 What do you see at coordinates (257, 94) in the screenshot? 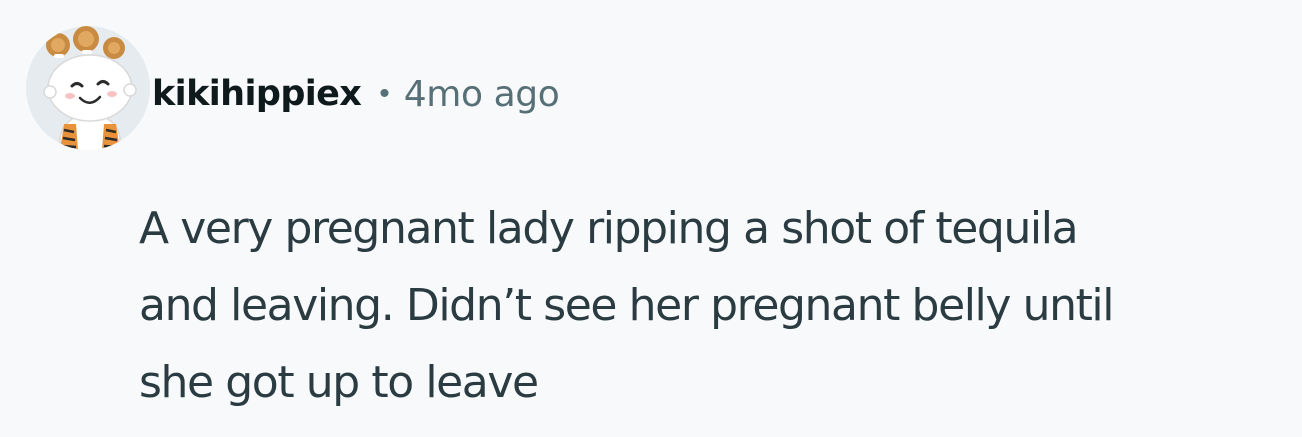
I see `username-link: kikihippiex` at bounding box center [257, 94].